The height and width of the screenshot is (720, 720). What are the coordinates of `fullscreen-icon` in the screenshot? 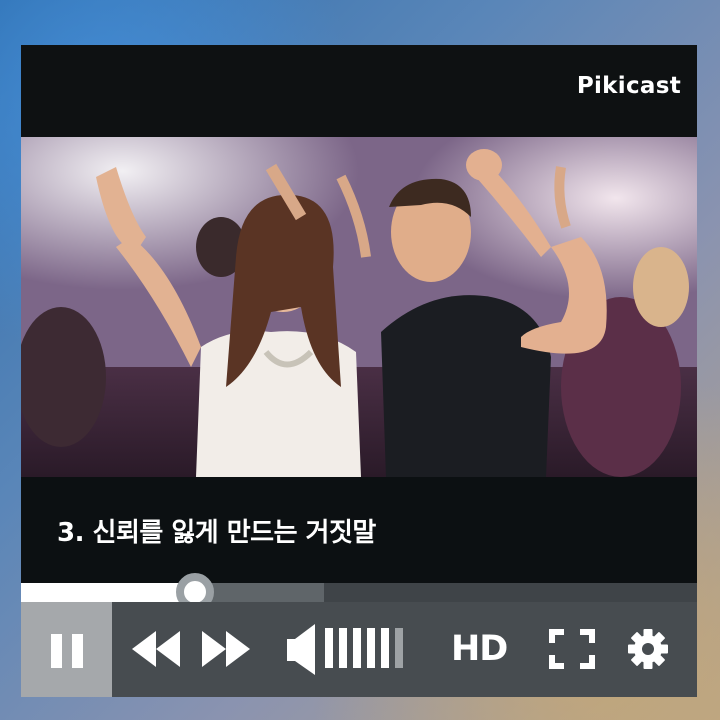 It's located at (572, 649).